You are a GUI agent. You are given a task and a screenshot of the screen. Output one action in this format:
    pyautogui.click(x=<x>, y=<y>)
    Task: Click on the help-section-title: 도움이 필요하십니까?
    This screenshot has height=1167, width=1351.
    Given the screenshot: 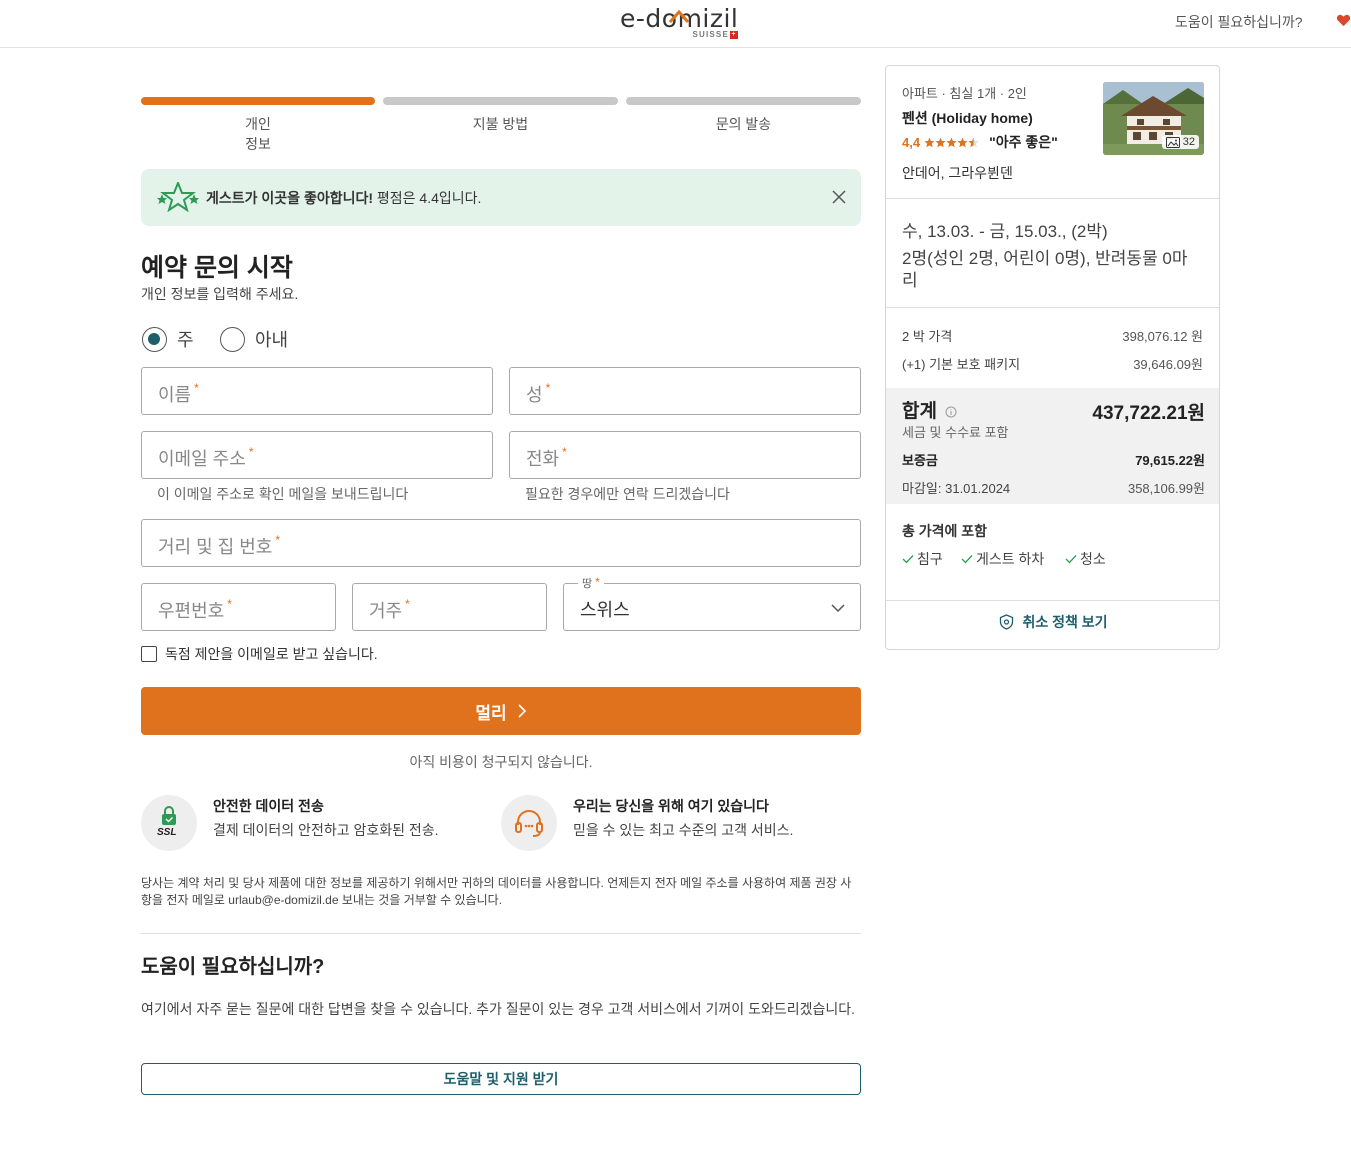 What is the action you would take?
    pyautogui.click(x=233, y=967)
    